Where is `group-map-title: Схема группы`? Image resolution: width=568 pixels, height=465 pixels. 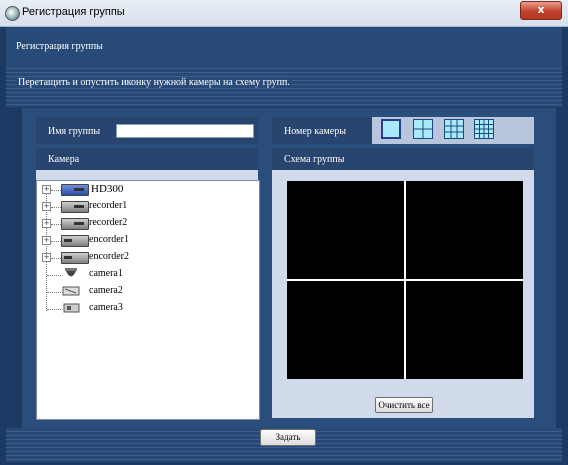 group-map-title: Схема группы is located at coordinates (314, 159).